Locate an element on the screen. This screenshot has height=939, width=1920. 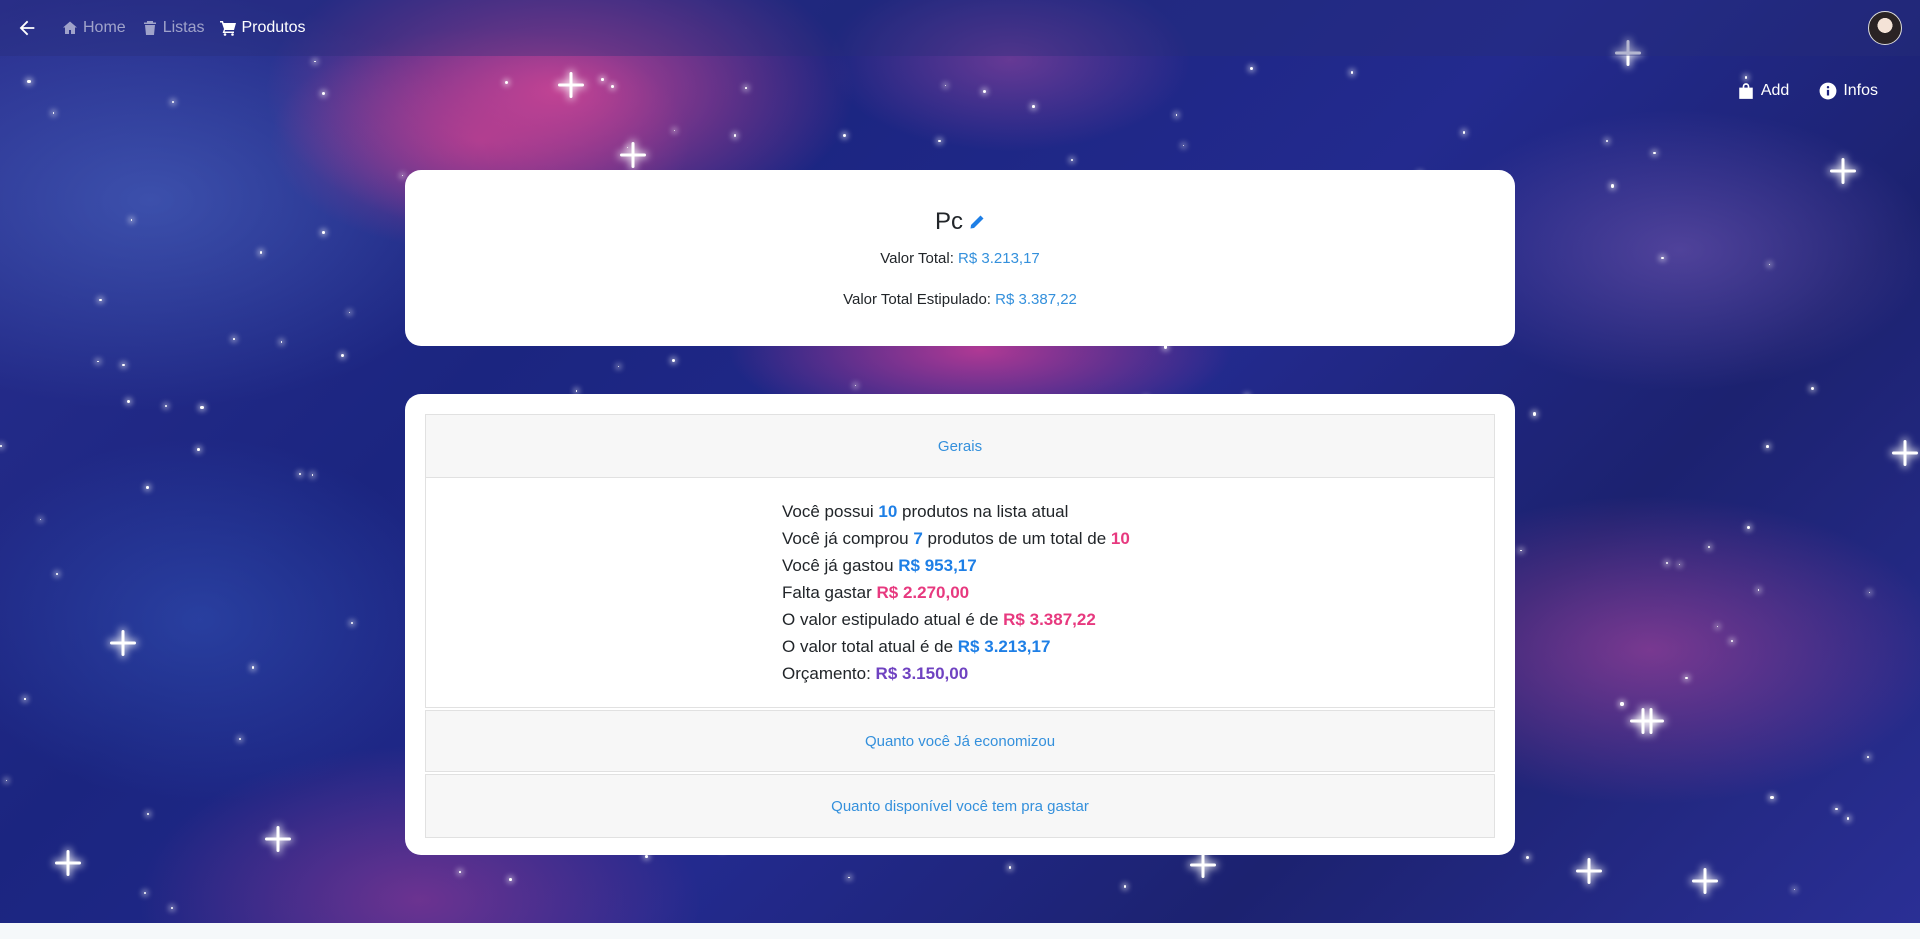
accordion-header-disponivel: Quanto disponível você tem pra gastar is located at coordinates (960, 806).